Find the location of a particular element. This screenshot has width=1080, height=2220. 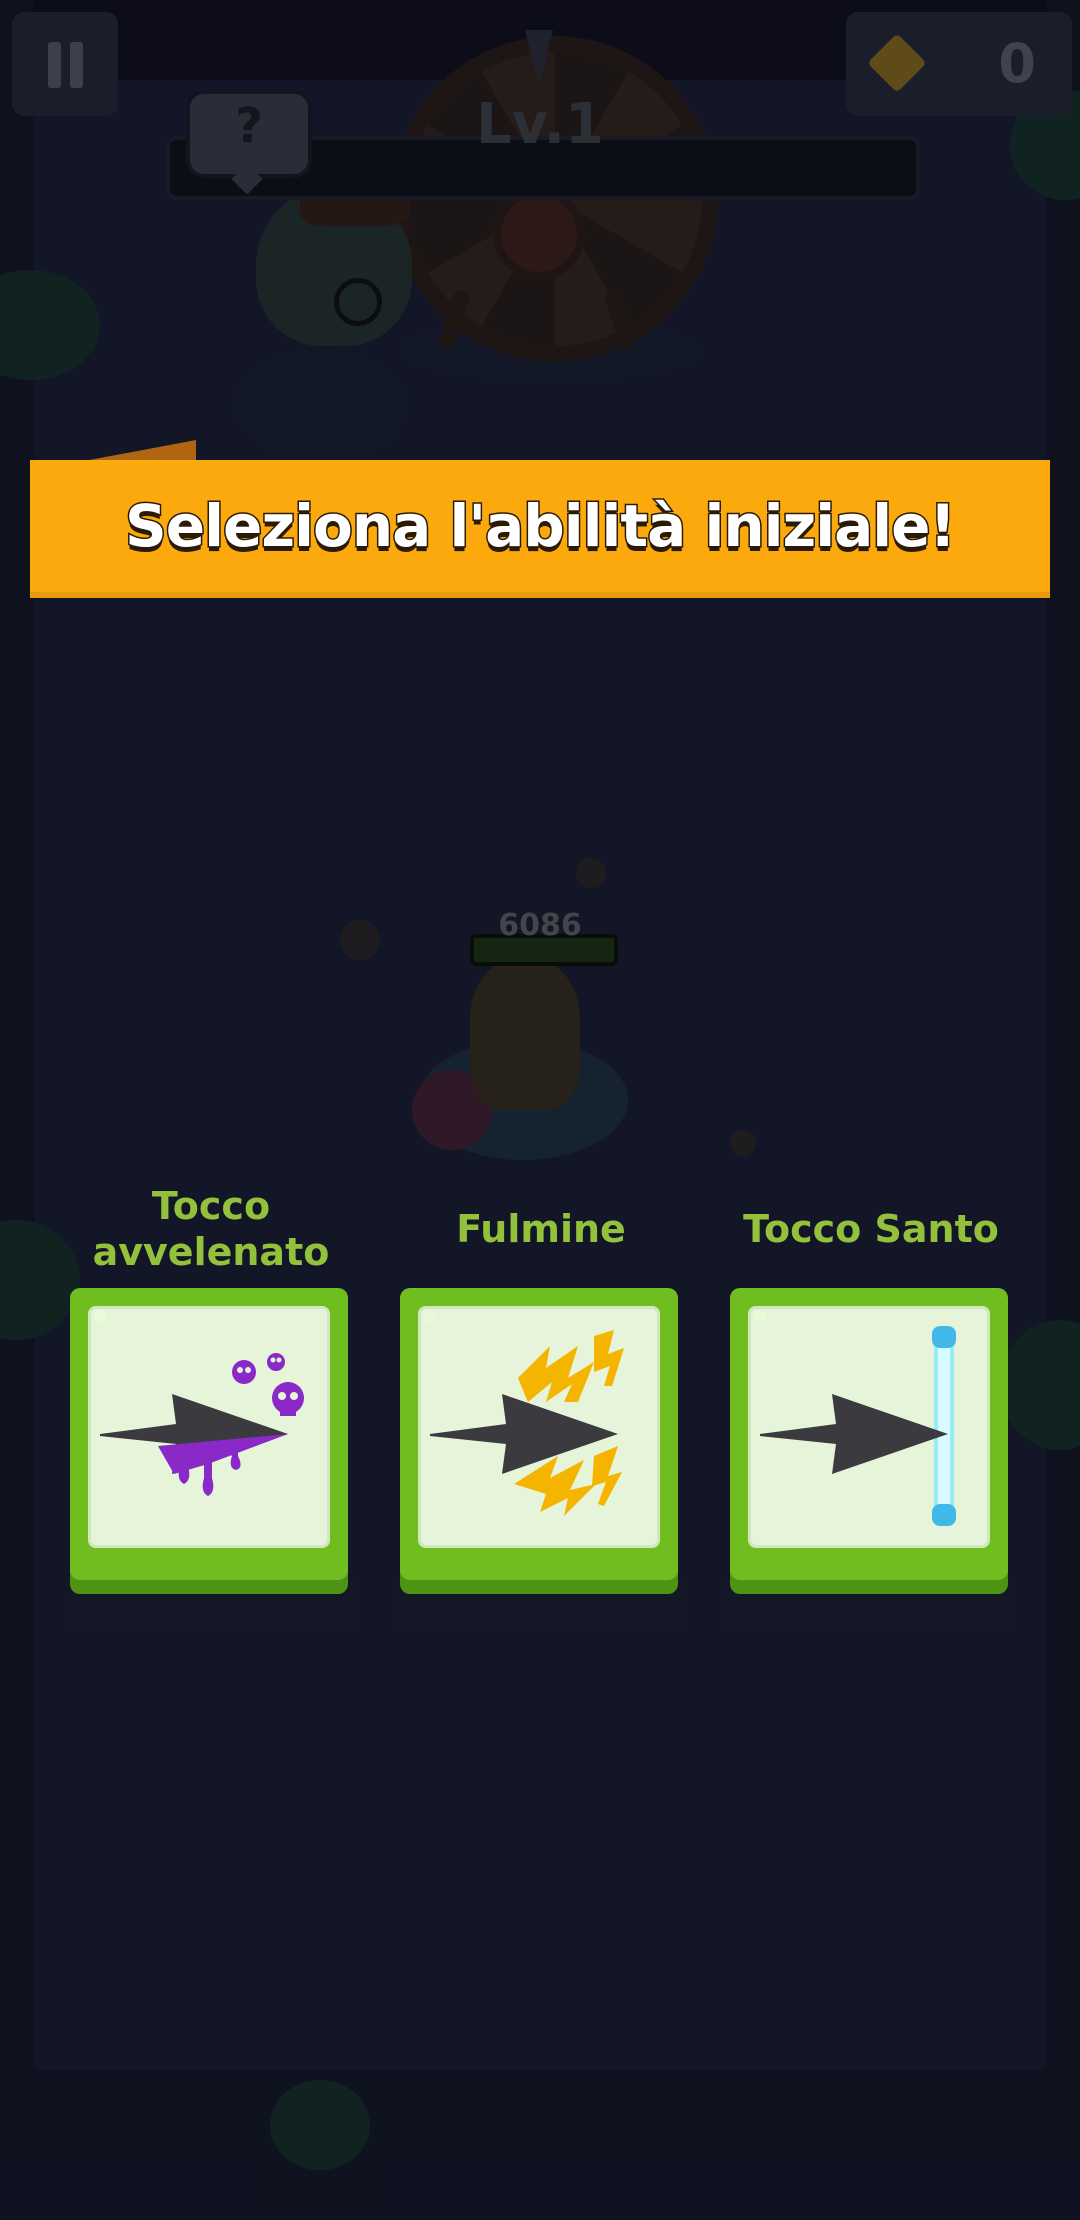

skill-option-lightning: Fulmine is located at coordinates (541, 1410).